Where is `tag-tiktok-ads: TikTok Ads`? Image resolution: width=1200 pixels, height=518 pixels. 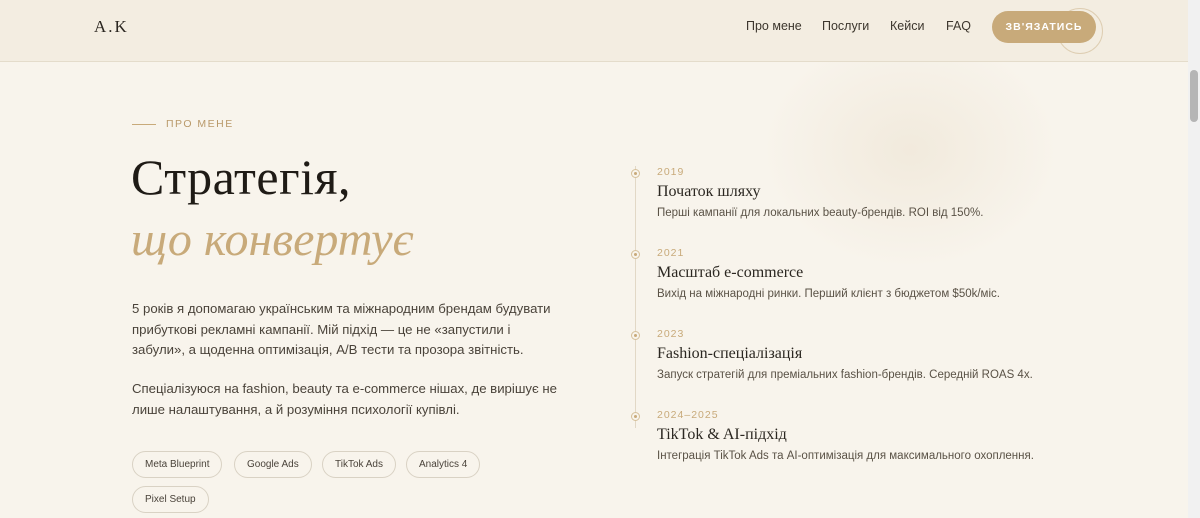
tag-tiktok-ads: TikTok Ads is located at coordinates (359, 464).